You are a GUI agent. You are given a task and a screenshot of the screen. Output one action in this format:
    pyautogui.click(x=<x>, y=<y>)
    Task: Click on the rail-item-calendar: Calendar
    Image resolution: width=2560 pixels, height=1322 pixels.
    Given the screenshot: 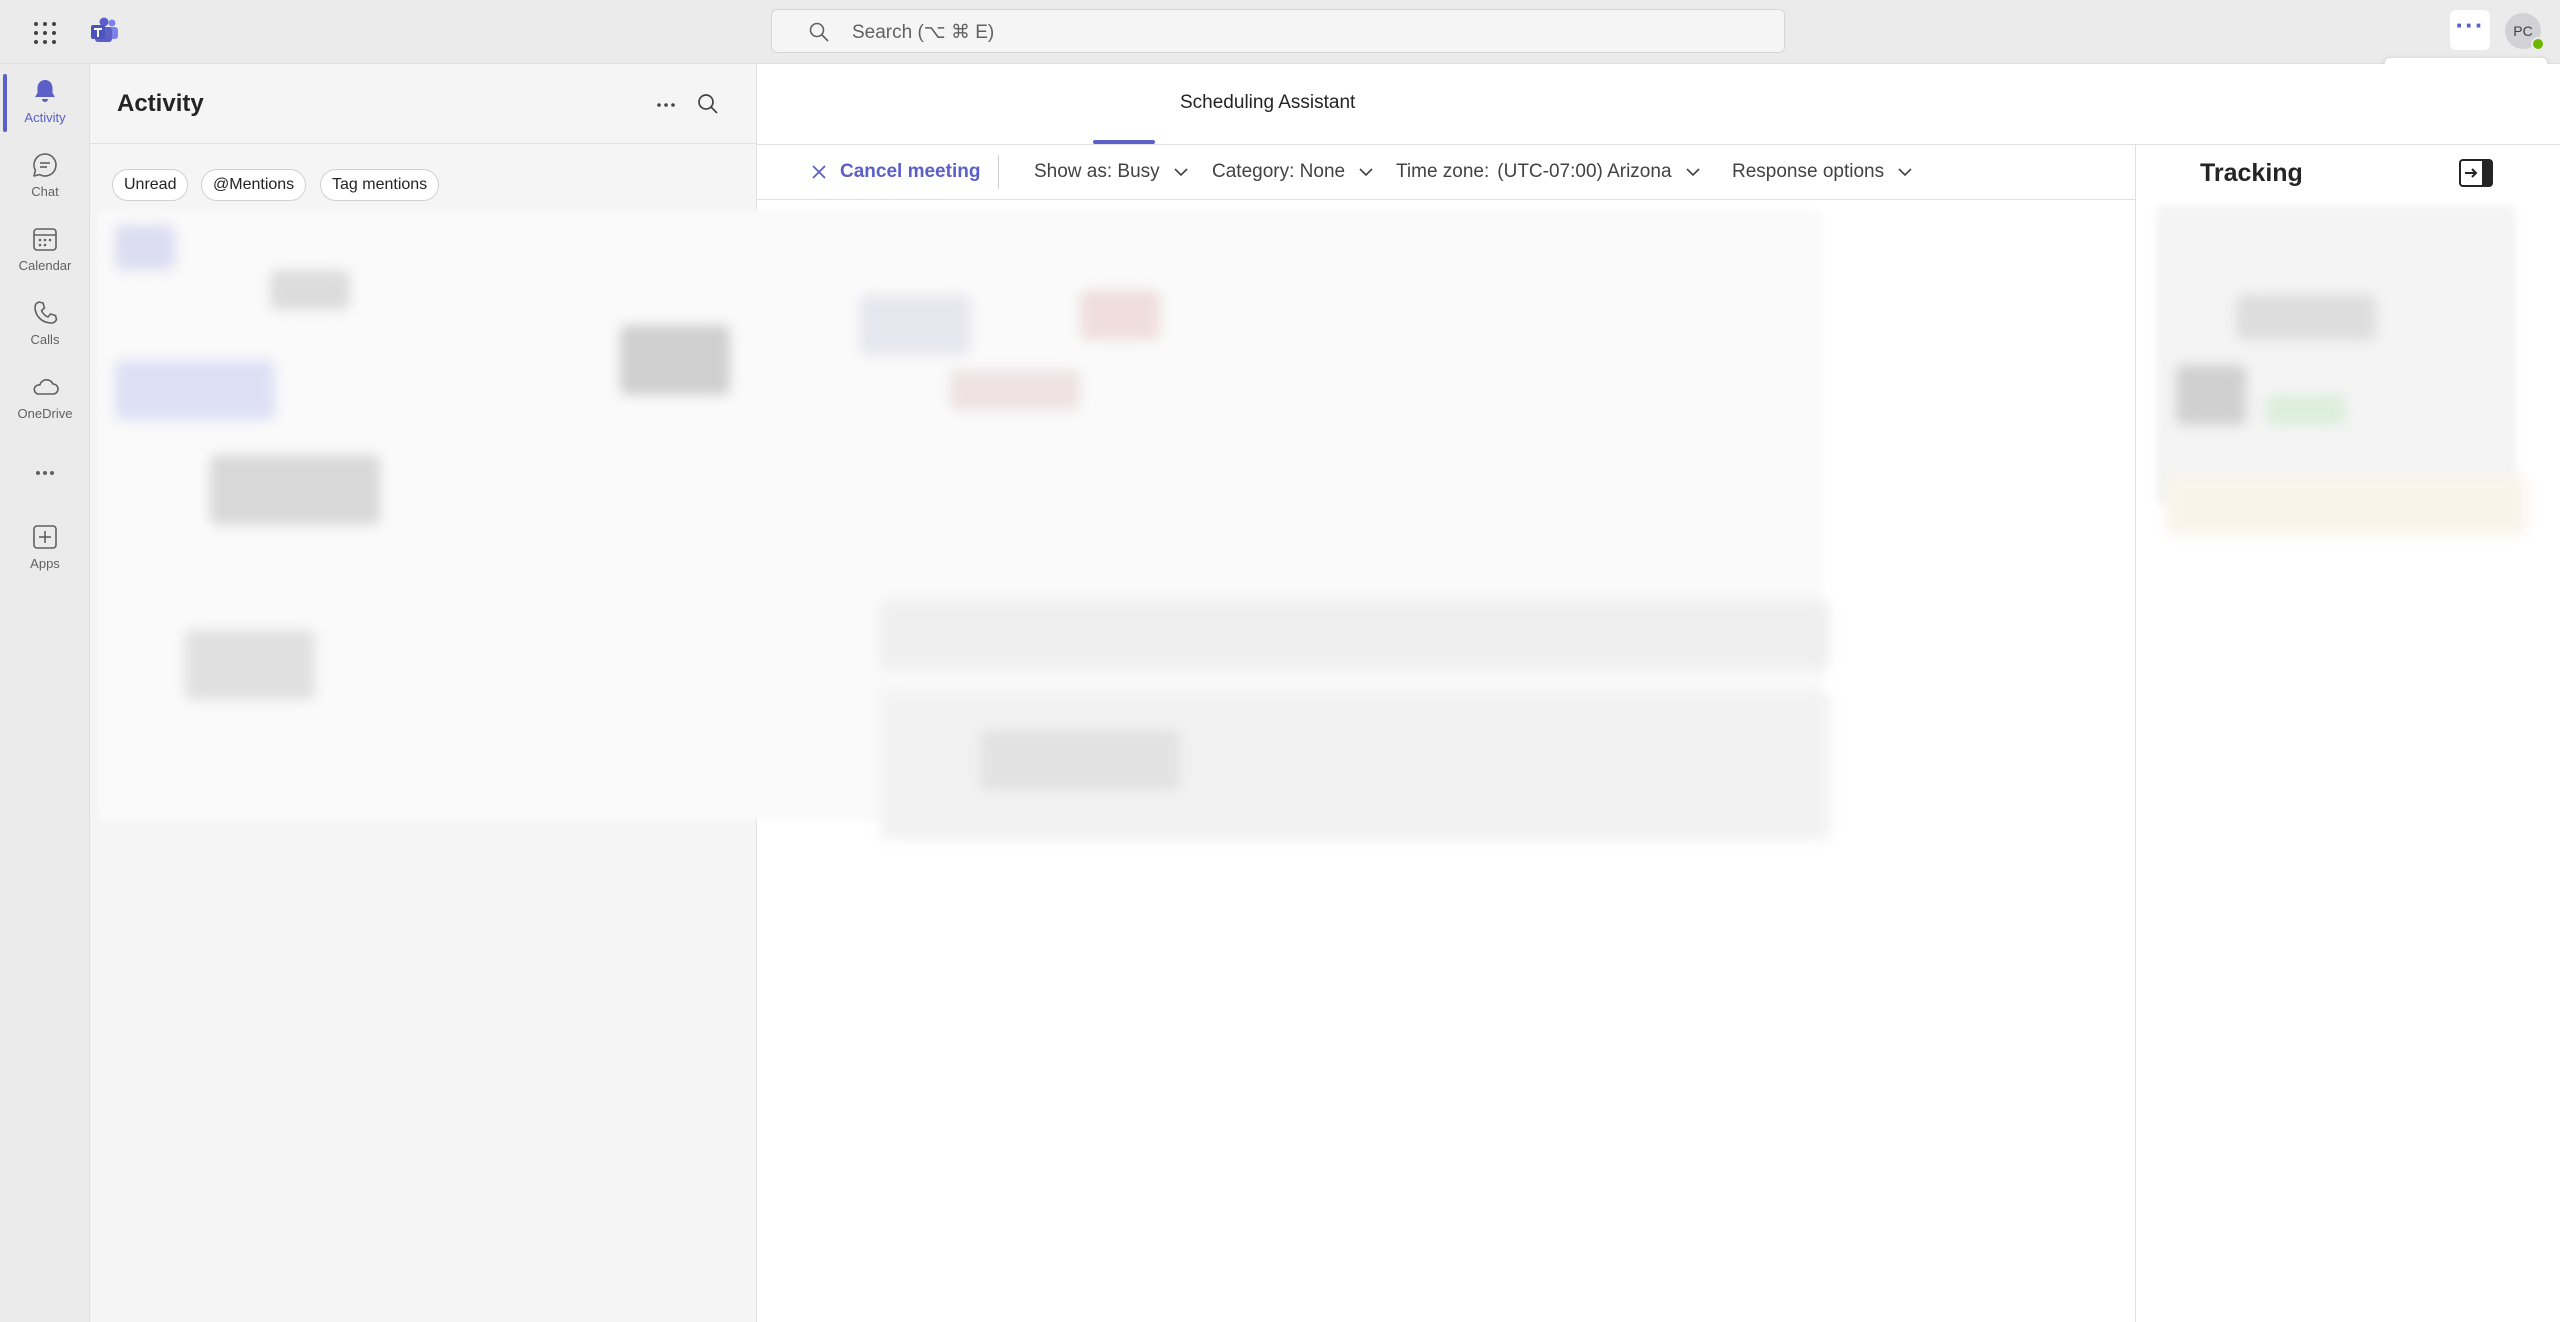 What is the action you would take?
    pyautogui.click(x=45, y=253)
    